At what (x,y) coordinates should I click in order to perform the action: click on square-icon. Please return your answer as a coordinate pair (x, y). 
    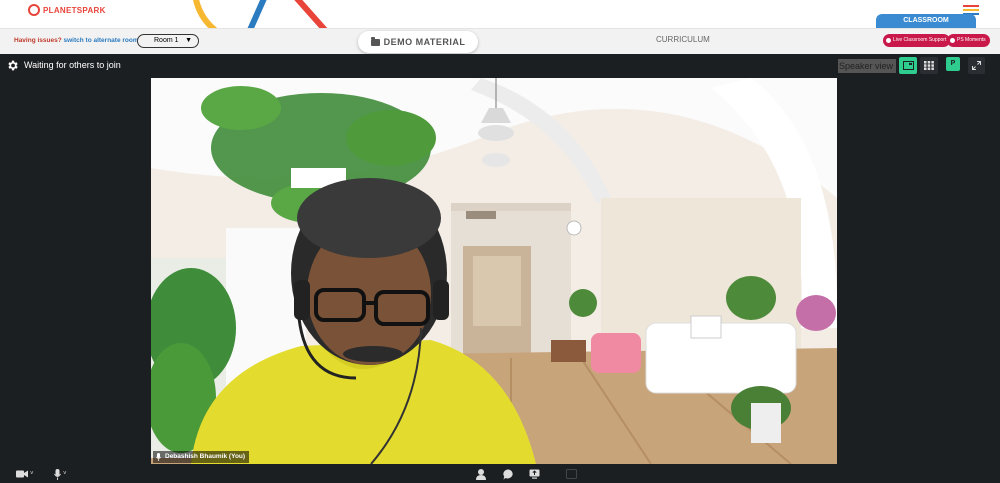
    Looking at the image, I should click on (571, 474).